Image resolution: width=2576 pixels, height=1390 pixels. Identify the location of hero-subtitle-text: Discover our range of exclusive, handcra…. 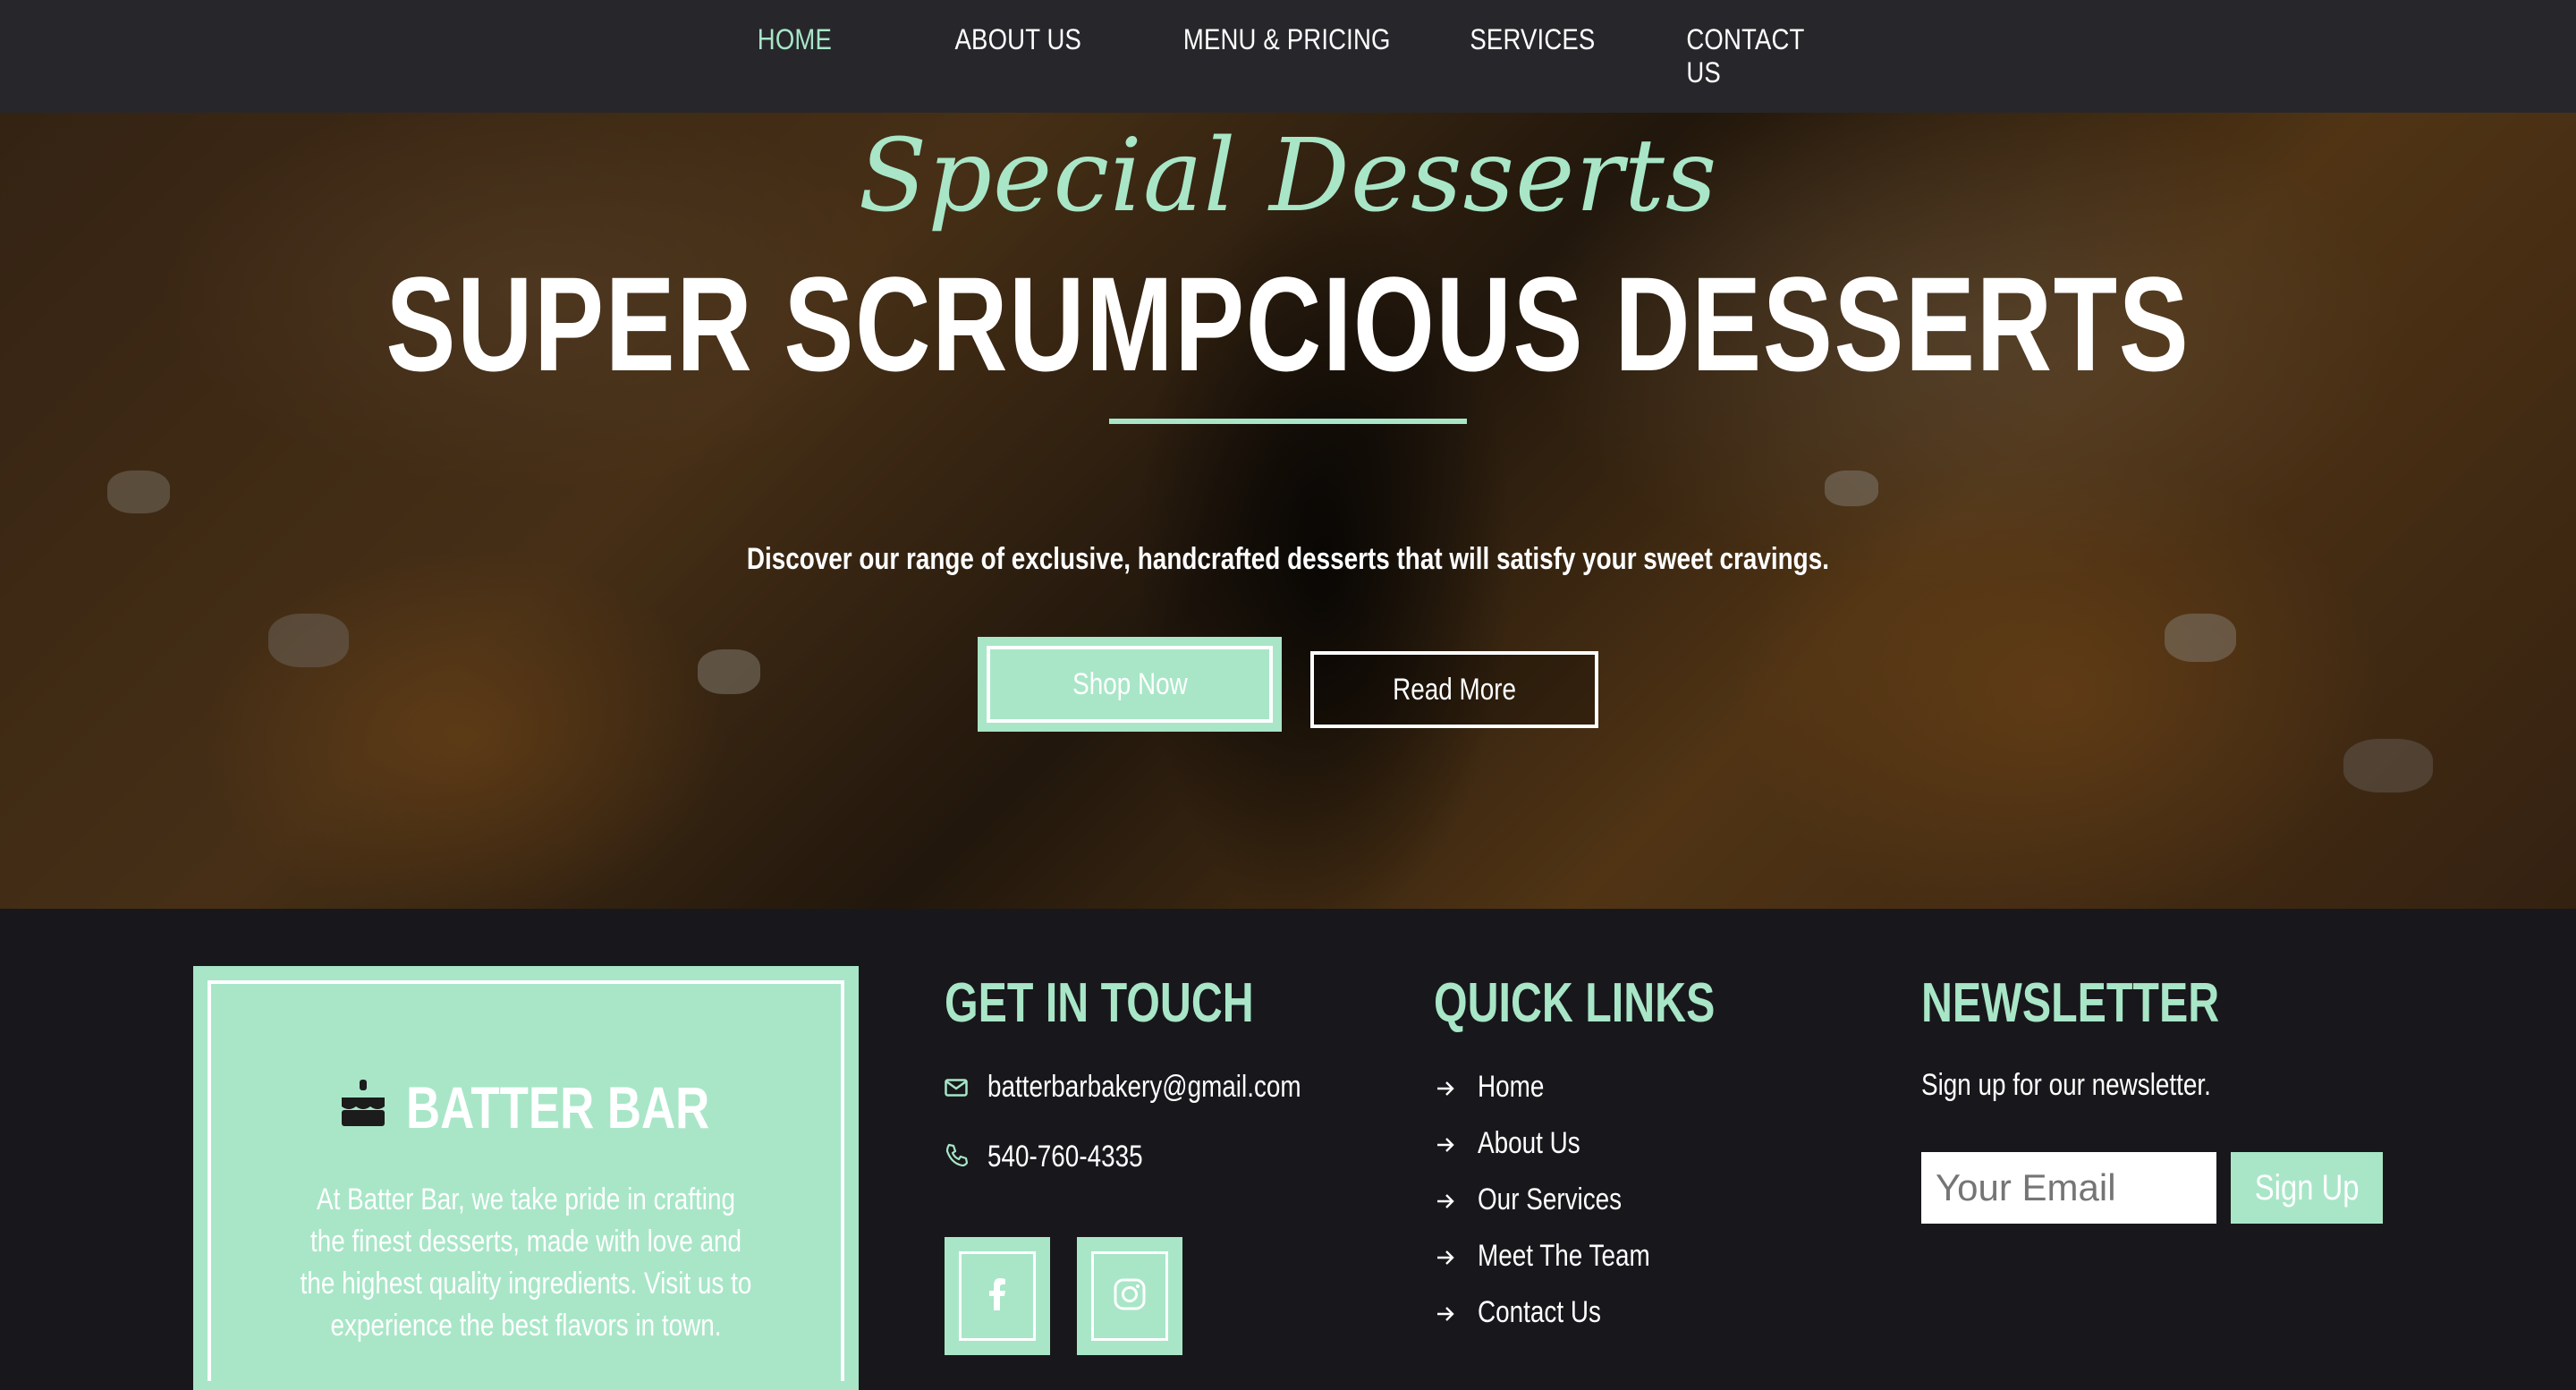
(1288, 559).